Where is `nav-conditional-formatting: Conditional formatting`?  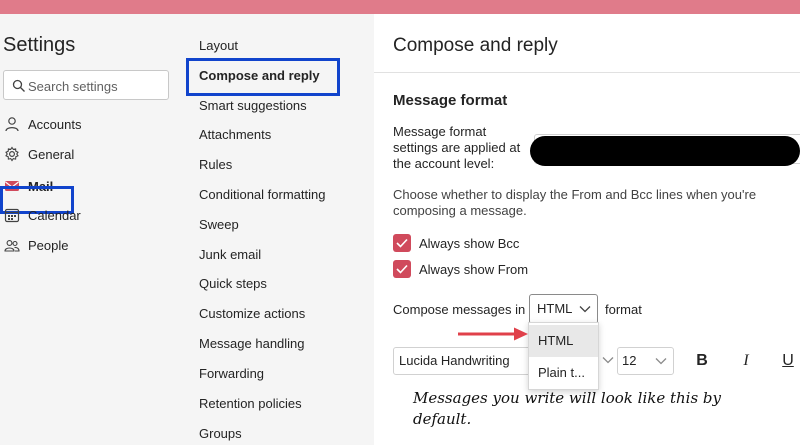
nav-conditional-formatting: Conditional formatting is located at coordinates (262, 195).